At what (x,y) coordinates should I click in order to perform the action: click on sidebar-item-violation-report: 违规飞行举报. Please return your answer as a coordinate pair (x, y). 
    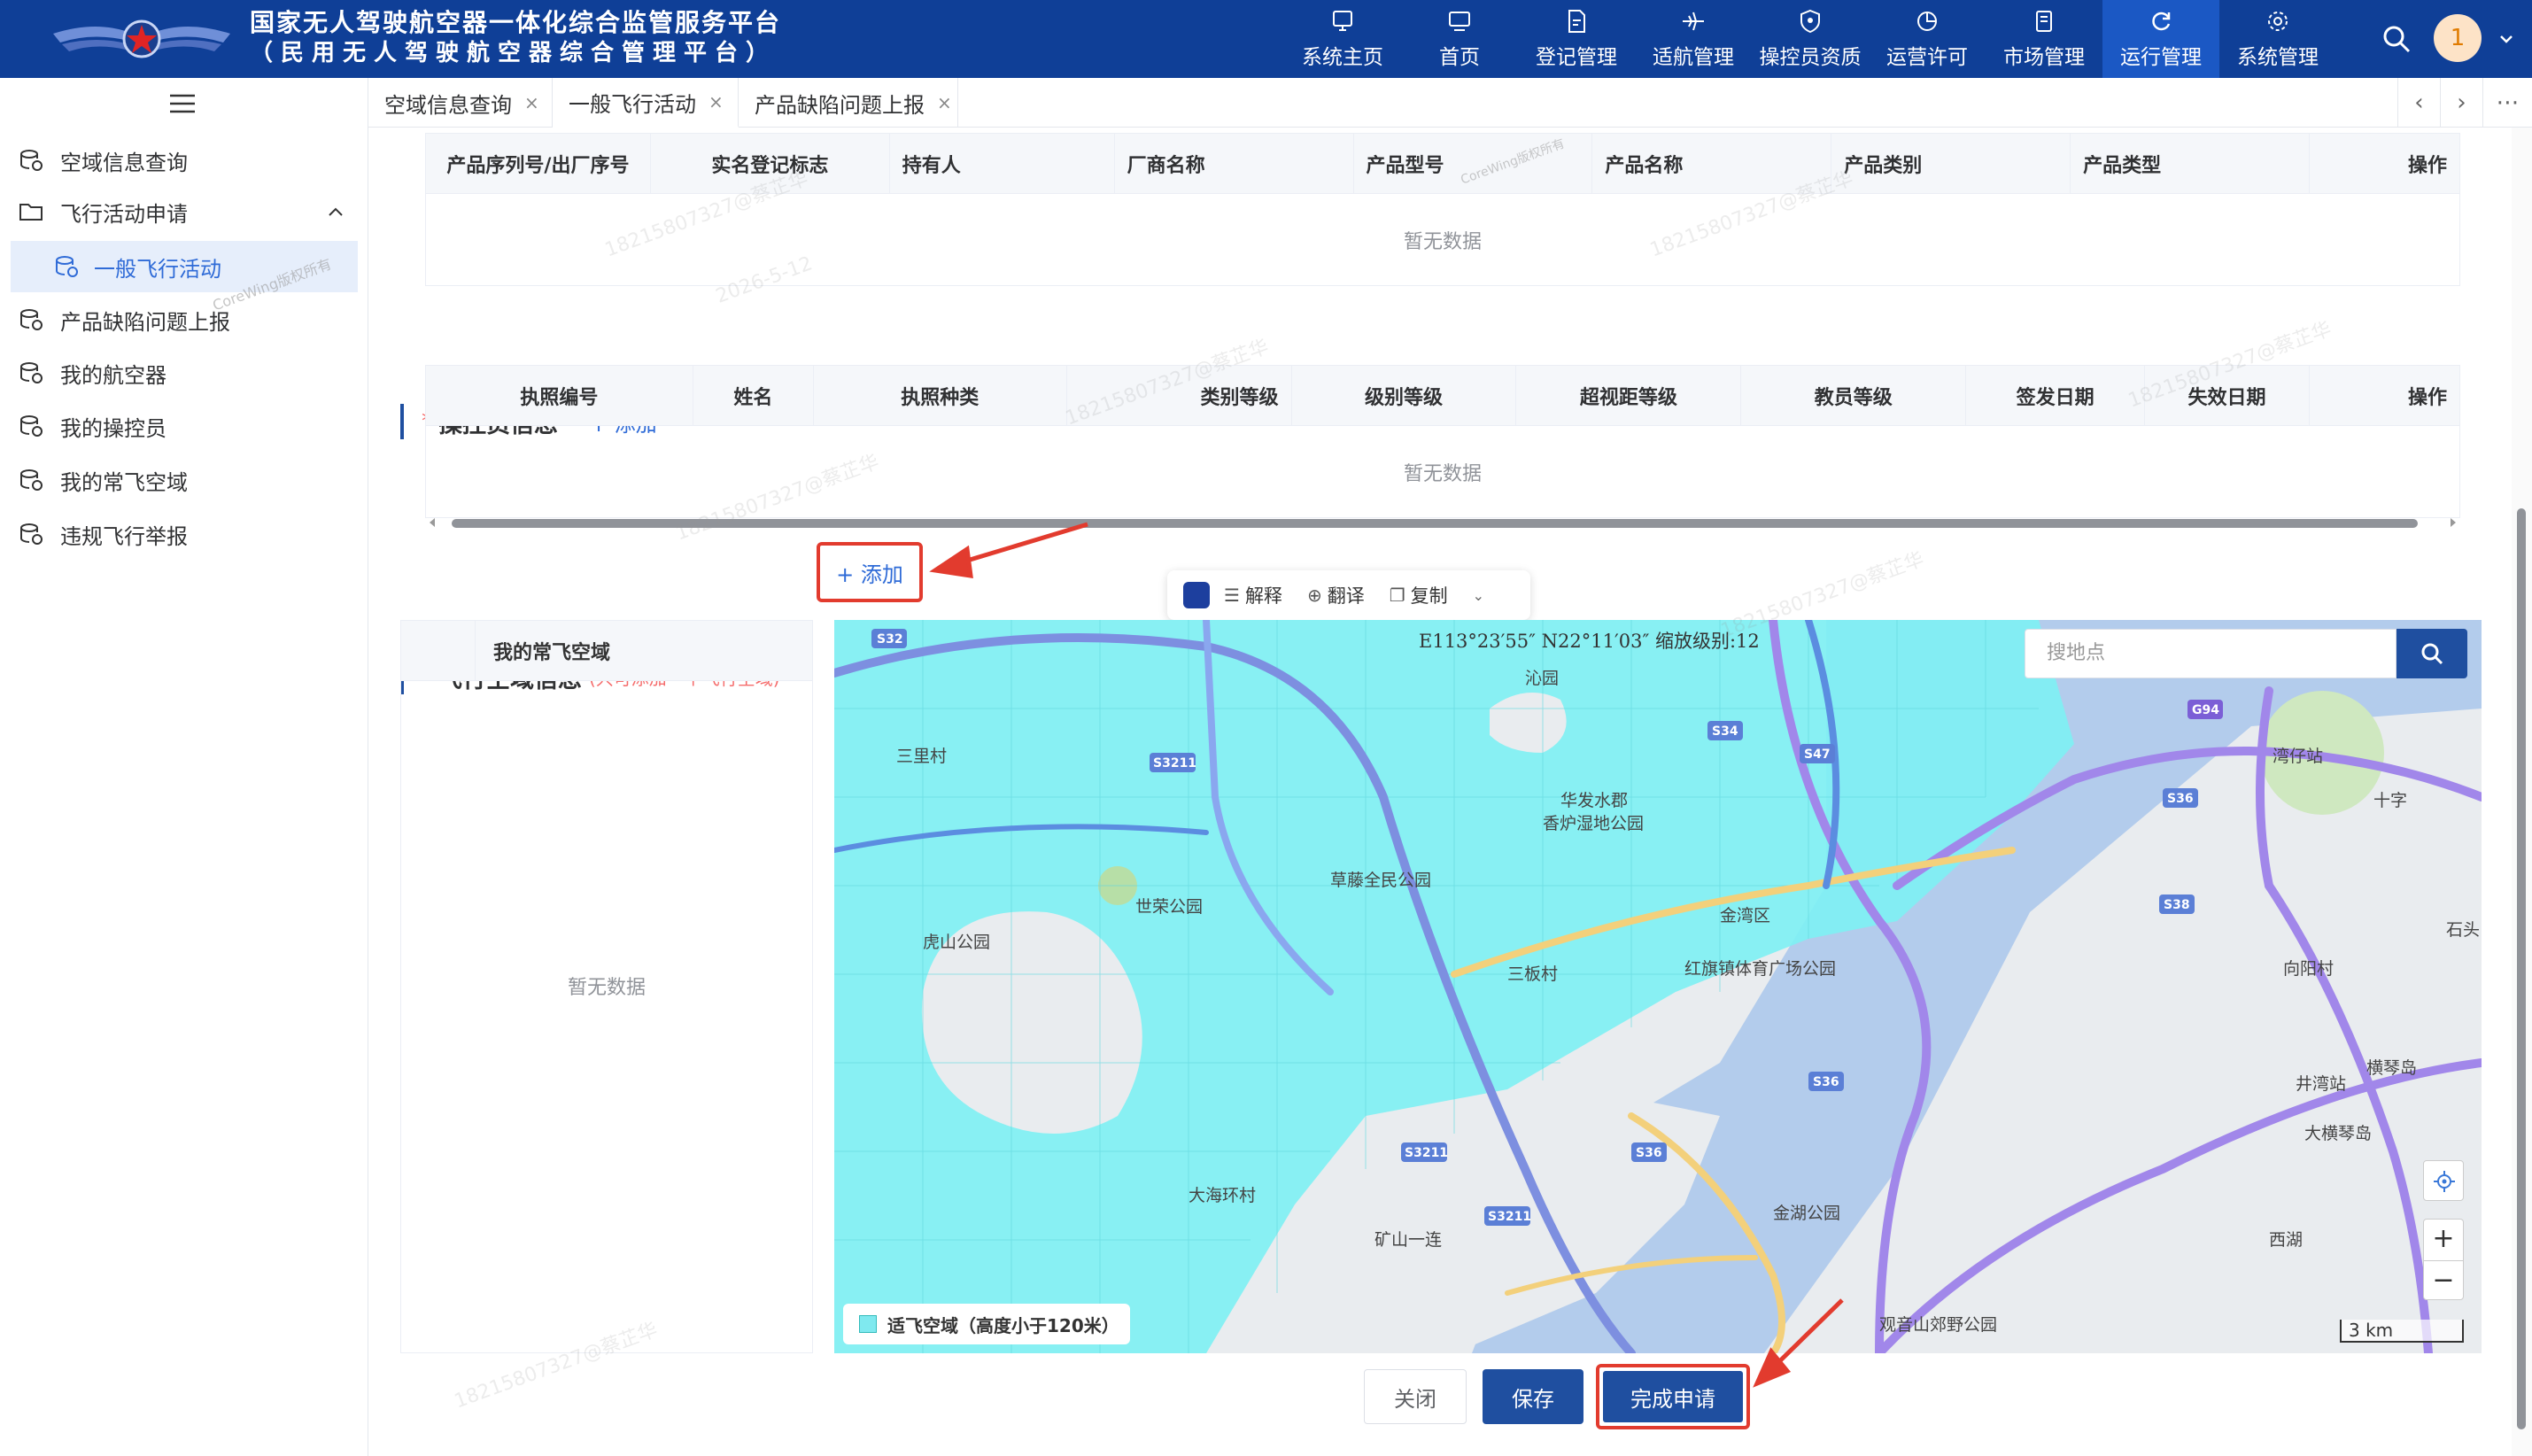
    Looking at the image, I should click on (184, 534).